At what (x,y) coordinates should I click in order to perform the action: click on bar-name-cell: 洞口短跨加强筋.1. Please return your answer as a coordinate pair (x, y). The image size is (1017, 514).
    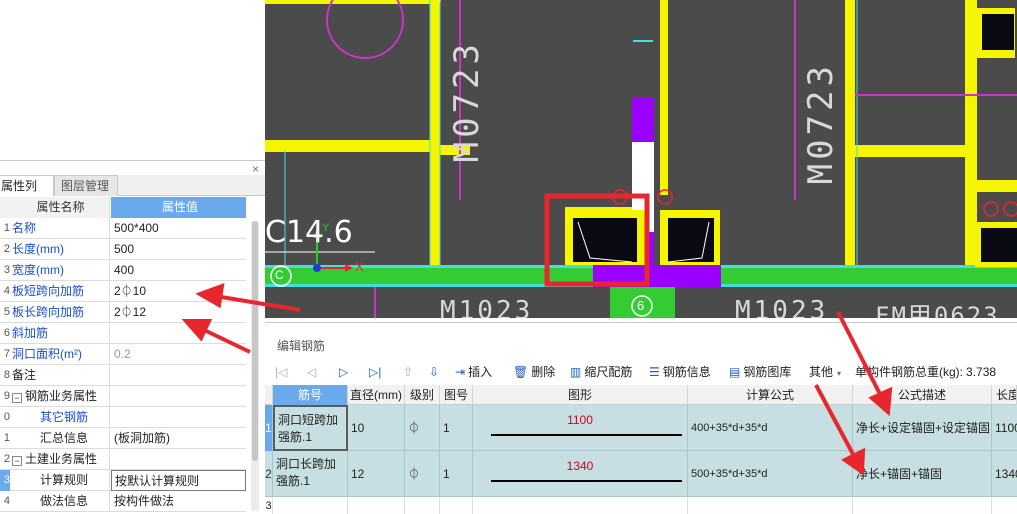
    Looking at the image, I should click on (310, 428).